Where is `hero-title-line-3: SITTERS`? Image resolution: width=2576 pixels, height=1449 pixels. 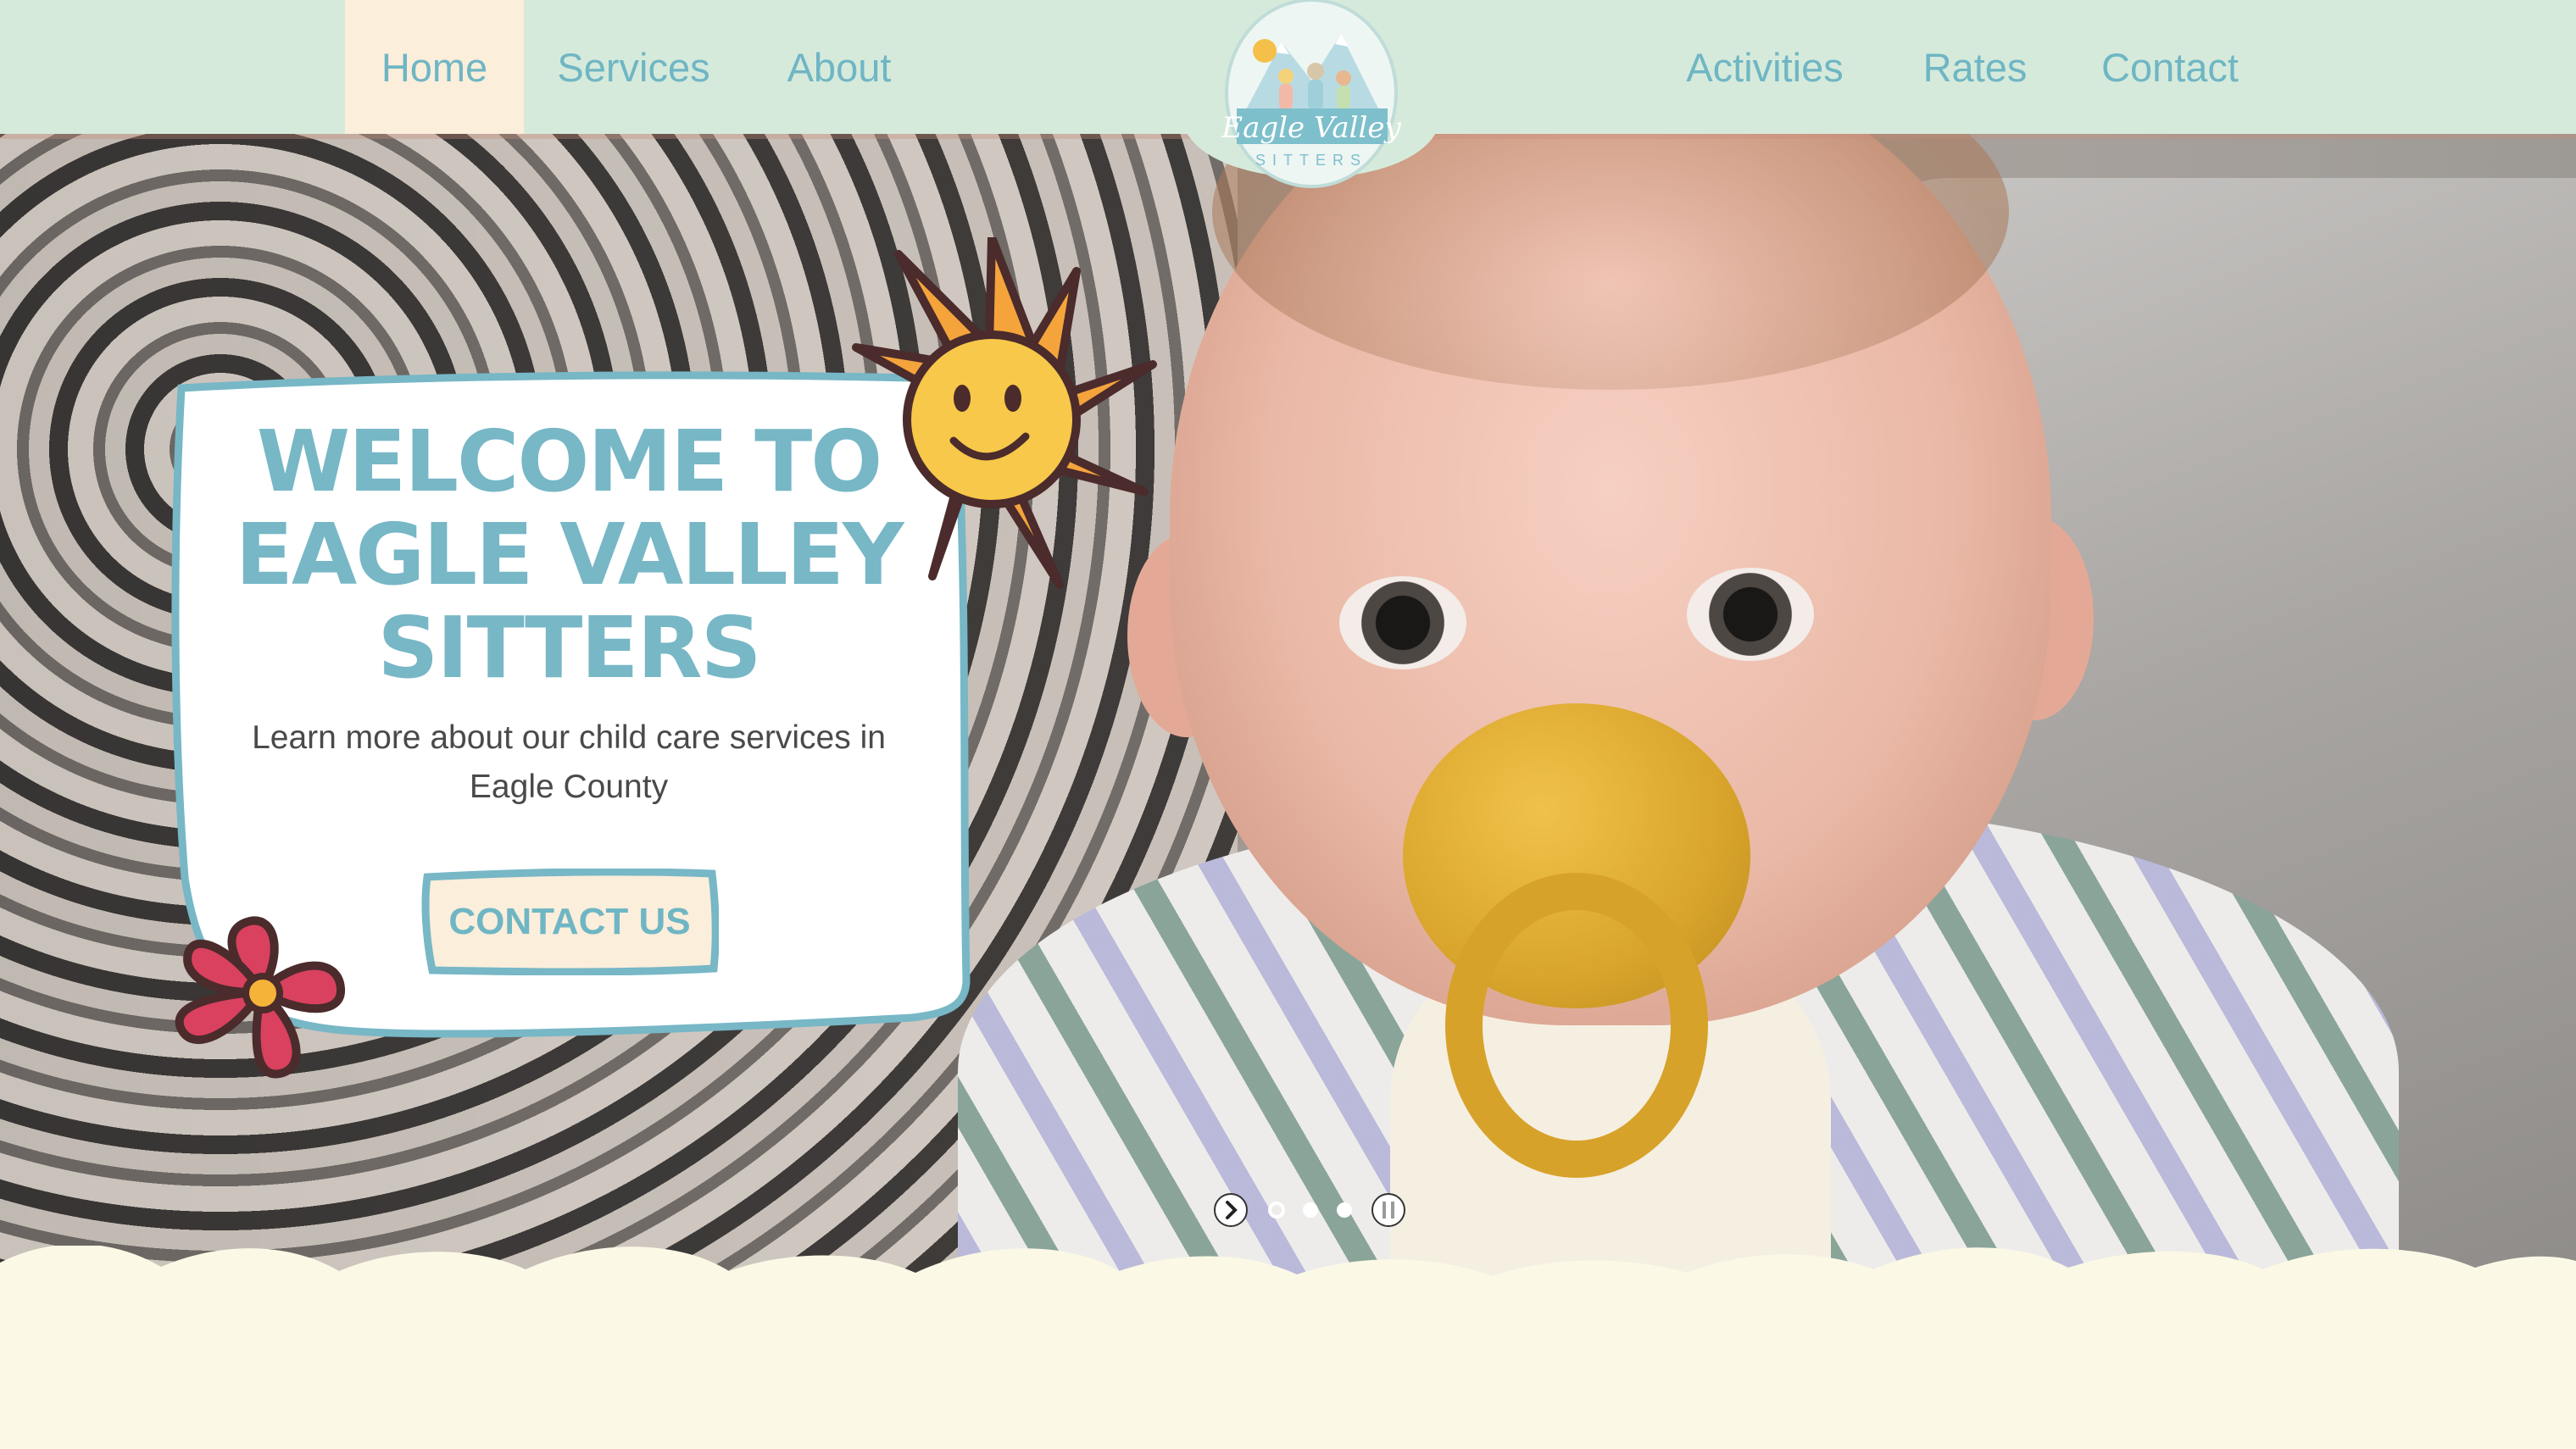 hero-title-line-3: SITTERS is located at coordinates (569, 647).